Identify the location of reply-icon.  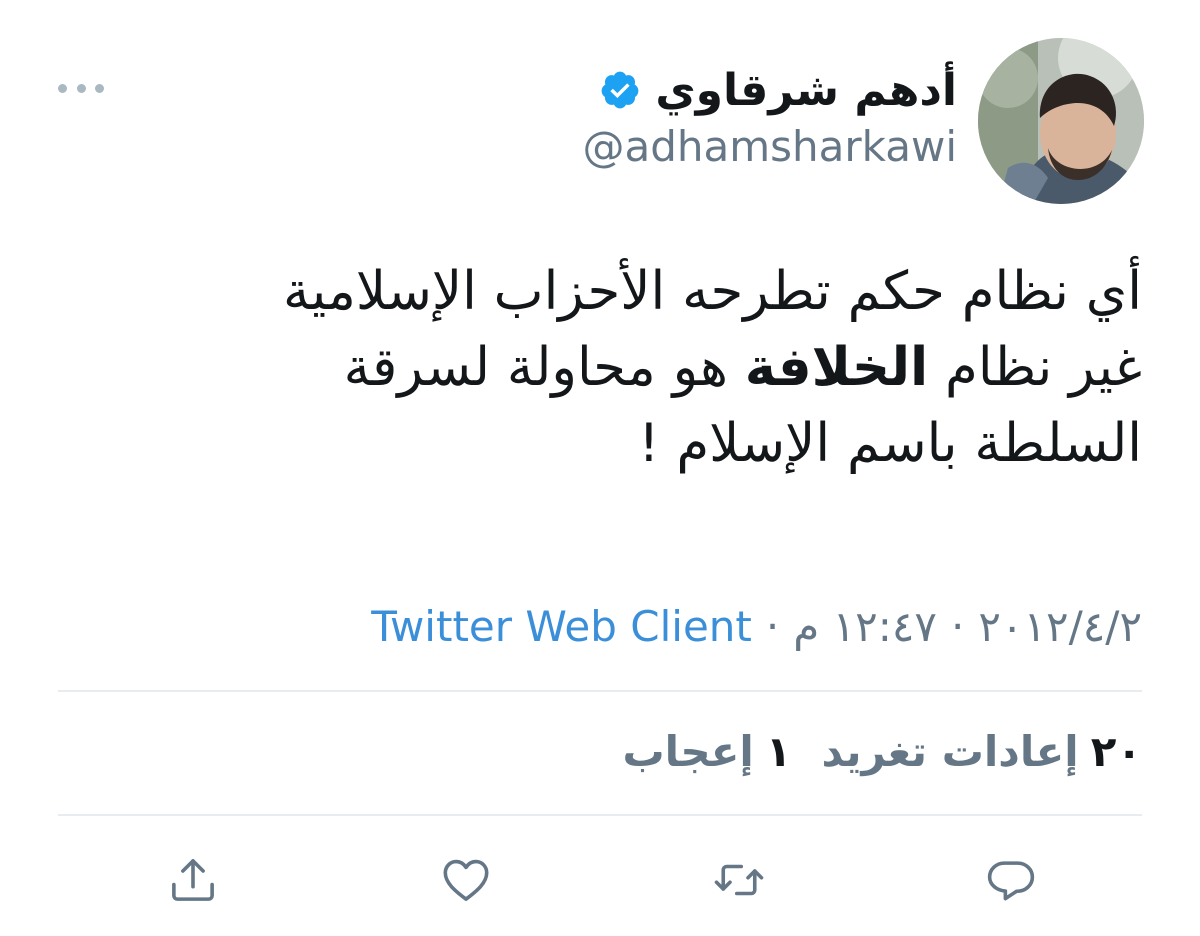
(1011, 881).